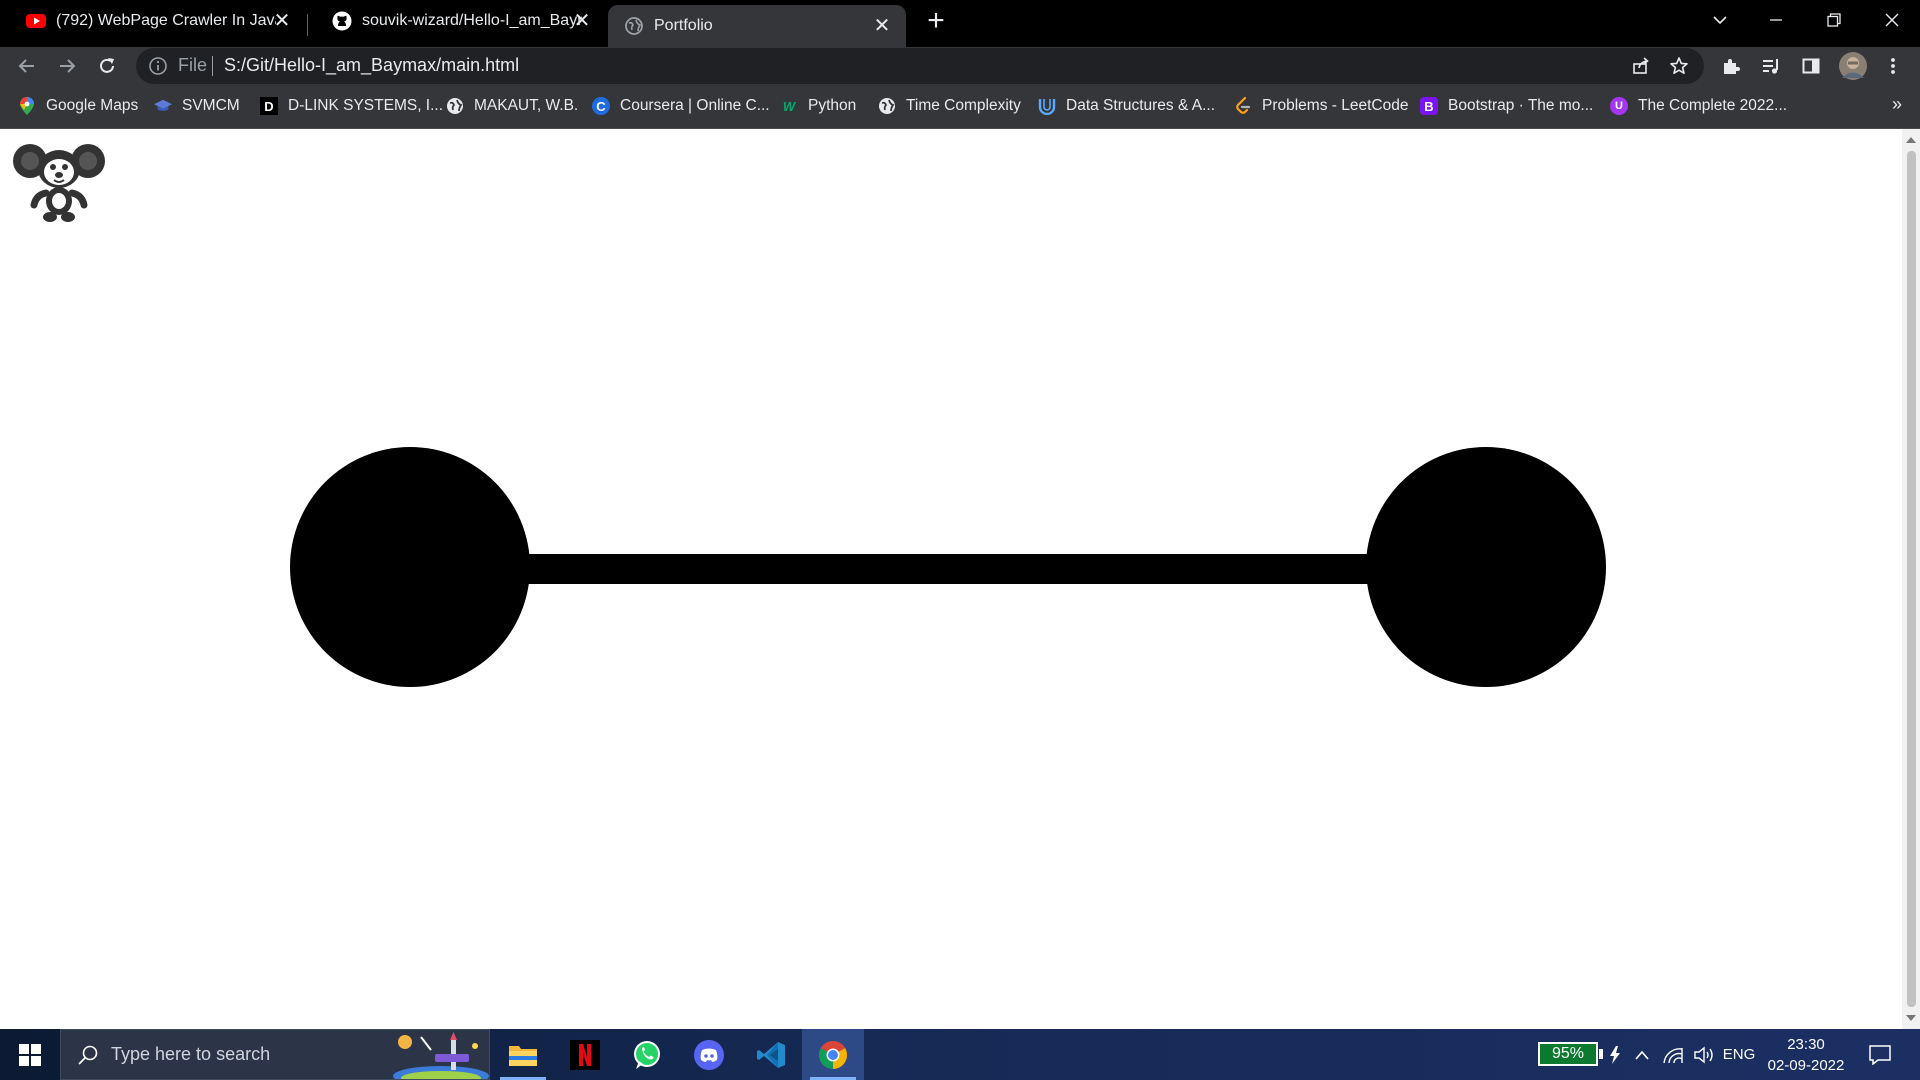 The image size is (1920, 1080). Describe the element at coordinates (410, 567) in the screenshot. I see `dumbbell-left-weight` at that location.